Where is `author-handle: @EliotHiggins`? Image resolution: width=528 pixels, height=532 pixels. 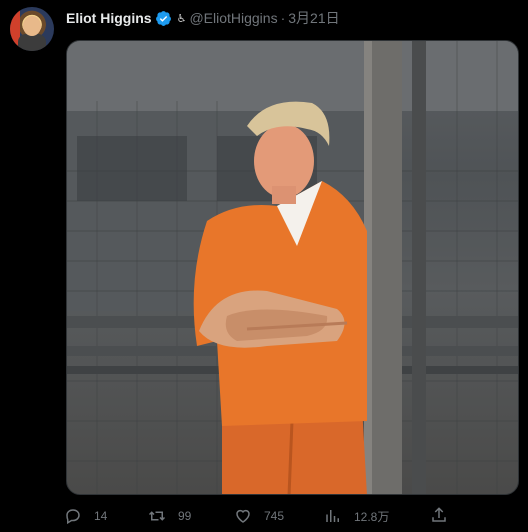 author-handle: @EliotHiggins is located at coordinates (233, 18).